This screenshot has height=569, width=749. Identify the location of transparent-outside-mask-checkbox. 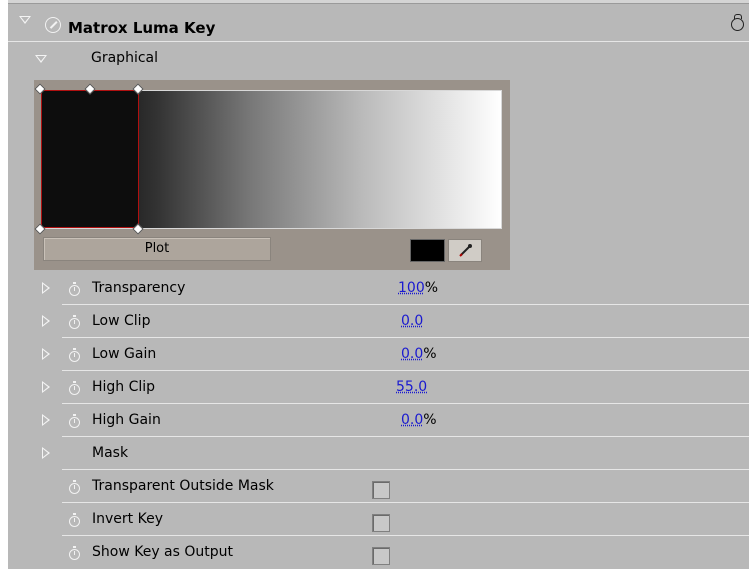
(381, 490).